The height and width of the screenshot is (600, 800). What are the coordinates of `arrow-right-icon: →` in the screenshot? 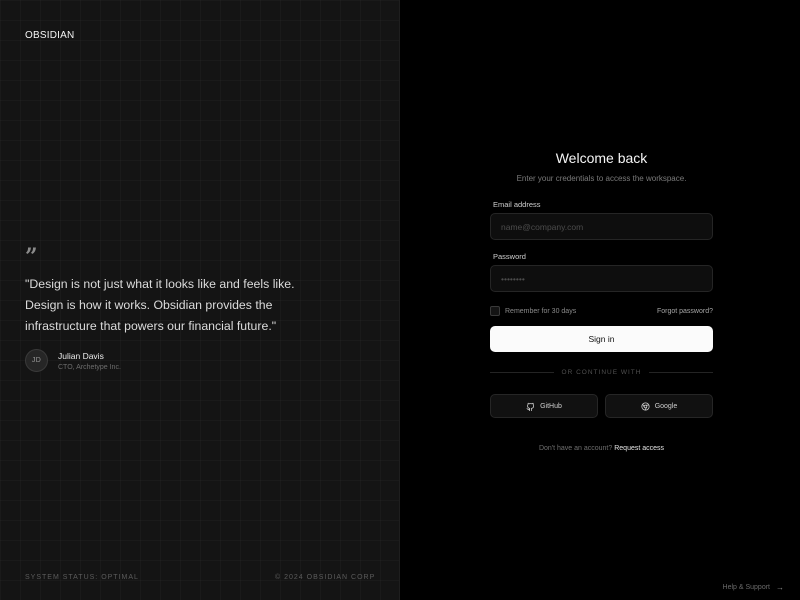 It's located at (780, 587).